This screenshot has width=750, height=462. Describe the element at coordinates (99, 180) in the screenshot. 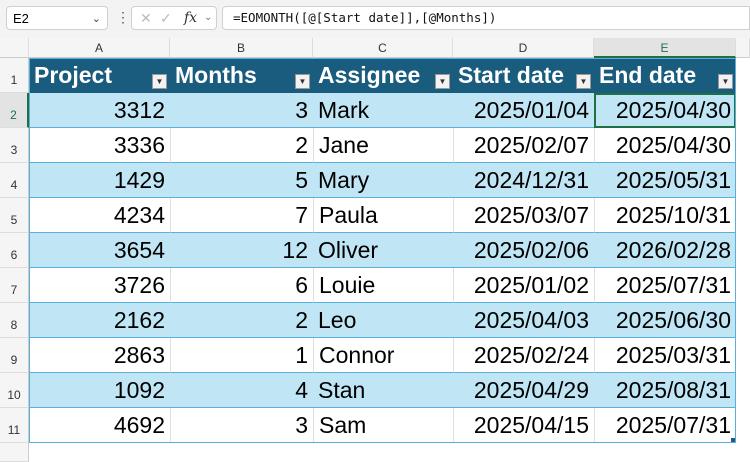

I see `cell-project: 1429` at that location.